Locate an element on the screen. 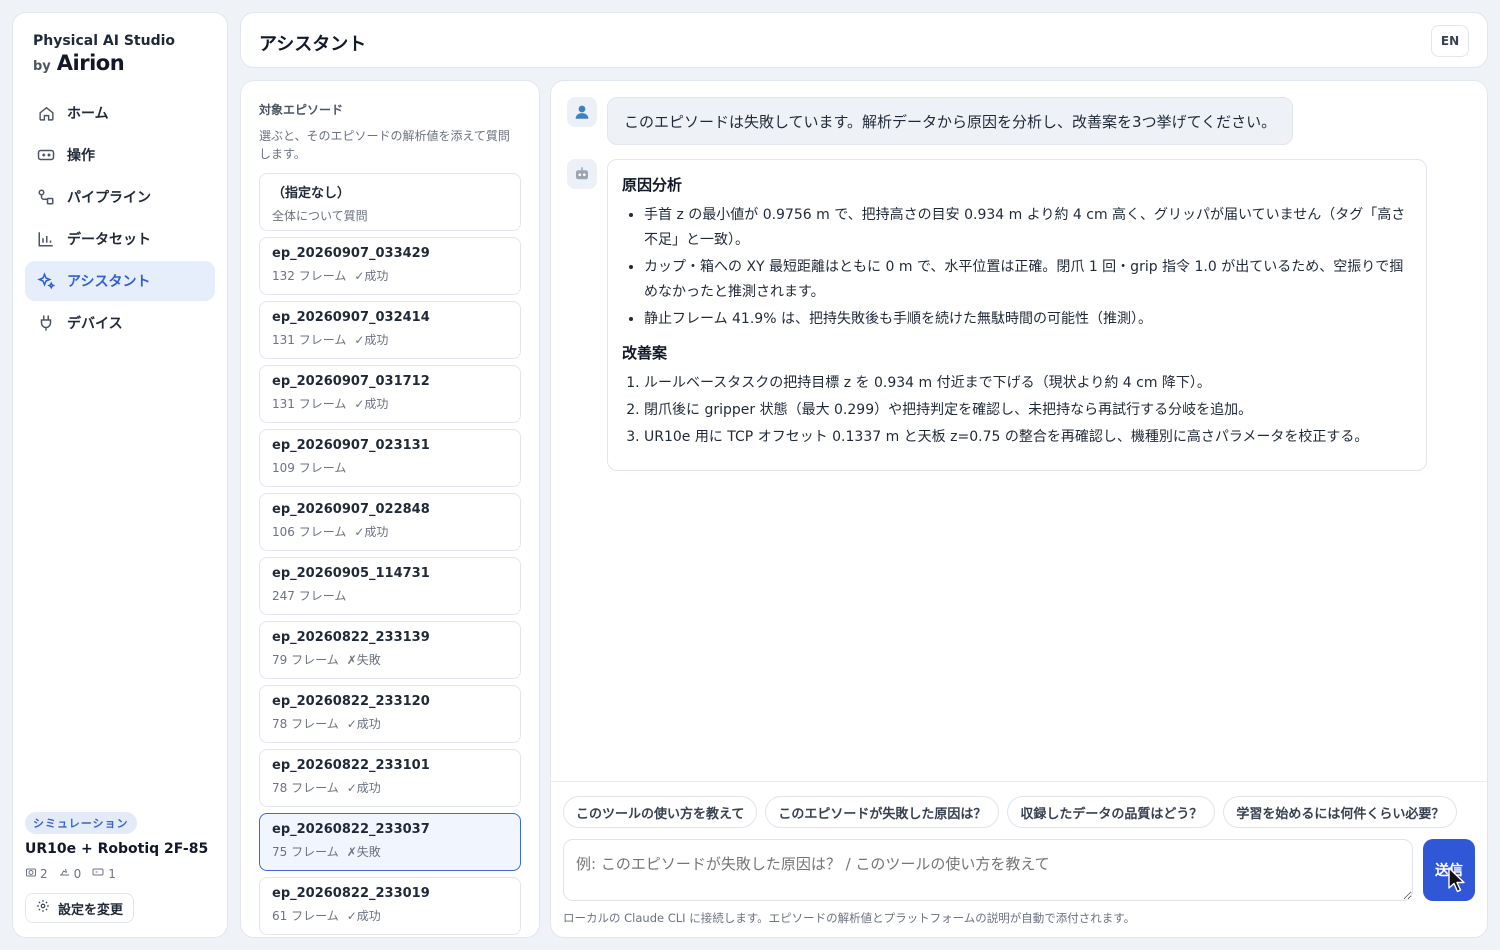 This screenshot has height=950, width=1500. episode-card: ep_20260822_233101 78 フレーム ✓成功 is located at coordinates (390, 778).